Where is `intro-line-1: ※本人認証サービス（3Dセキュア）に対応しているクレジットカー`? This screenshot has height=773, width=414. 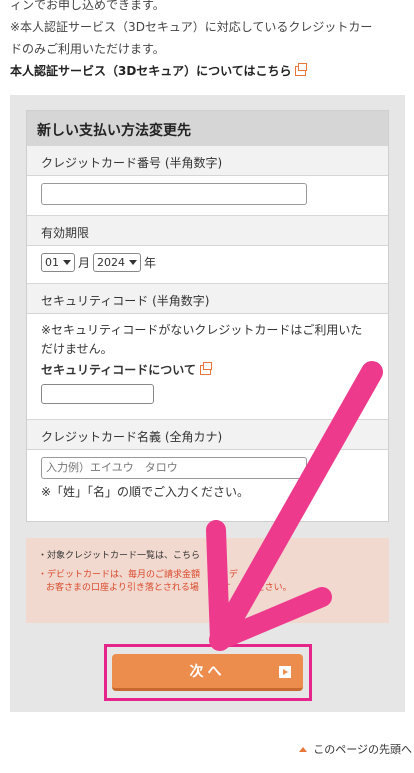
intro-line-1: ※本人認証サービス（3Dセキュア）に対応しているクレジットカー is located at coordinates (191, 27).